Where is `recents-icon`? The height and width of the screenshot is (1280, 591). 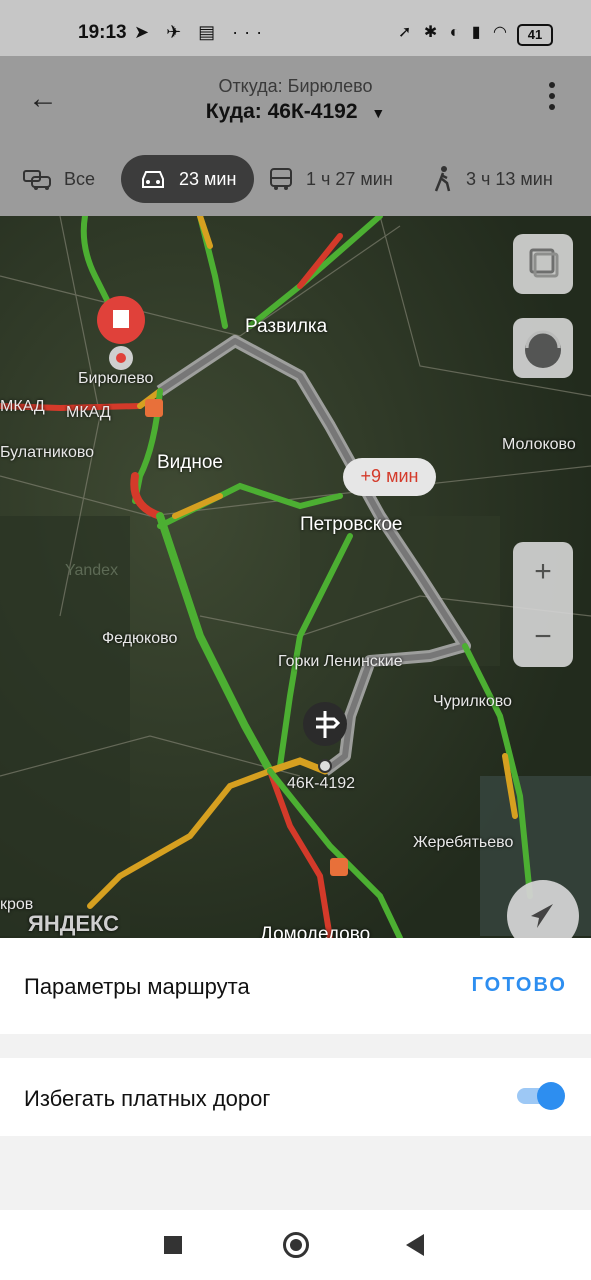 recents-icon is located at coordinates (173, 1245).